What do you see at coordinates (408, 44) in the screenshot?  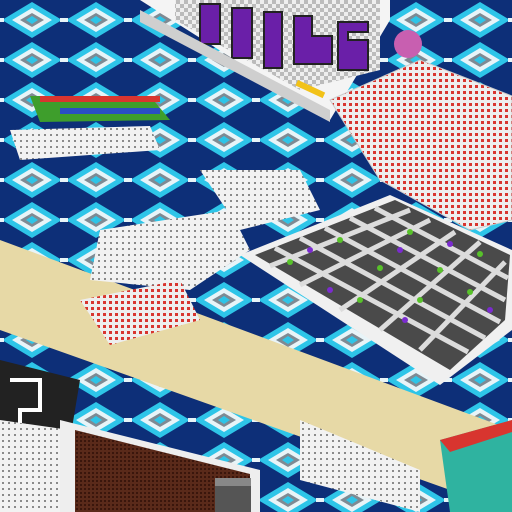 I see `pink-decoration` at bounding box center [408, 44].